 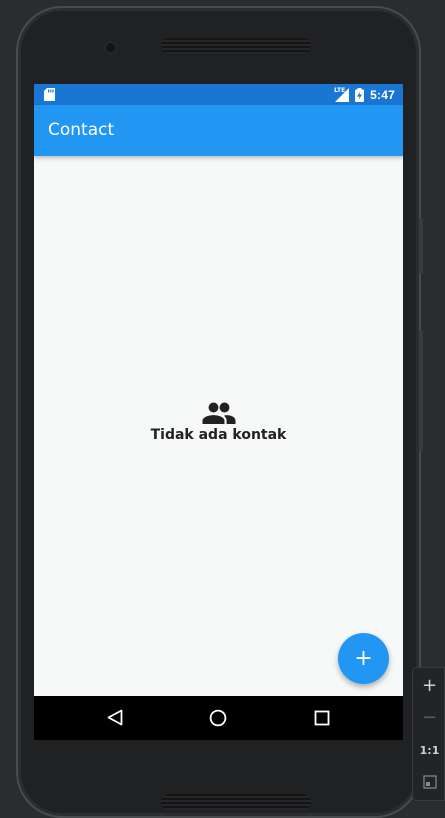 I want to click on home-icon, so click(x=218, y=718).